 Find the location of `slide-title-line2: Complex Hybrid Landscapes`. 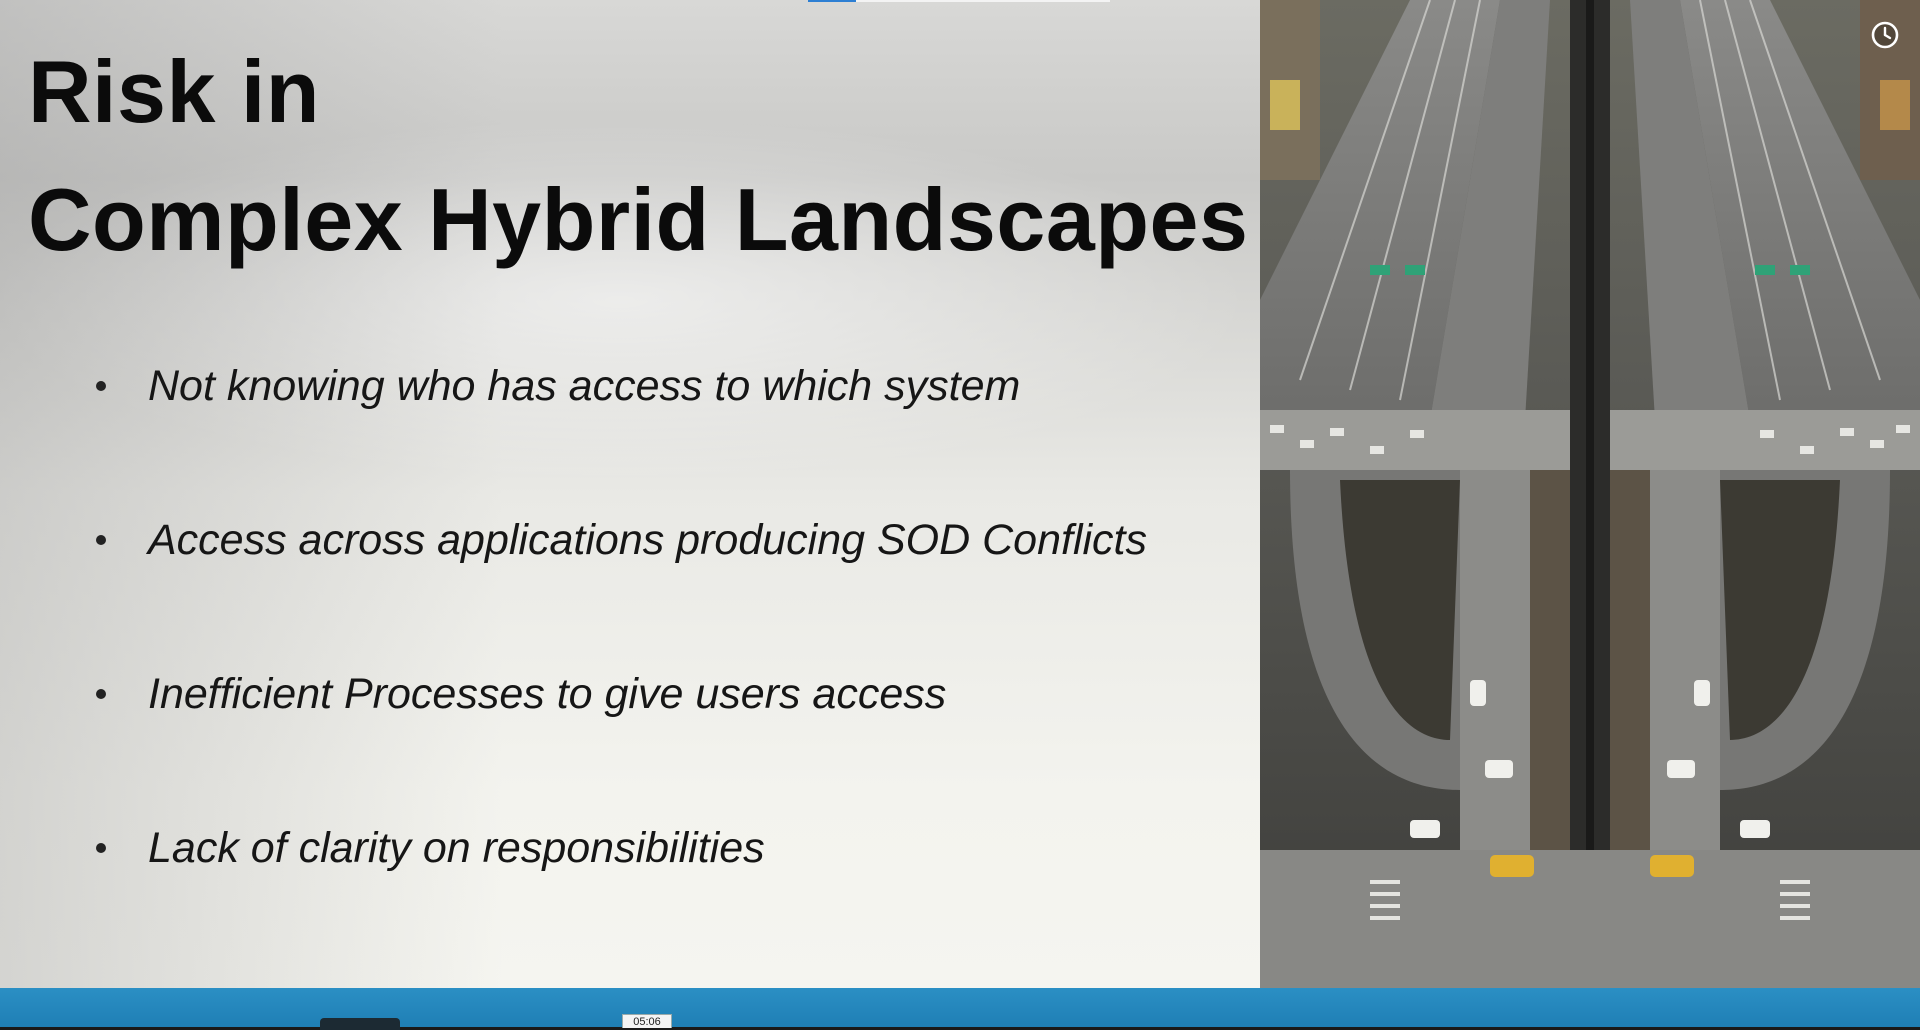

slide-title-line2: Complex Hybrid Landscapes is located at coordinates (638, 219).